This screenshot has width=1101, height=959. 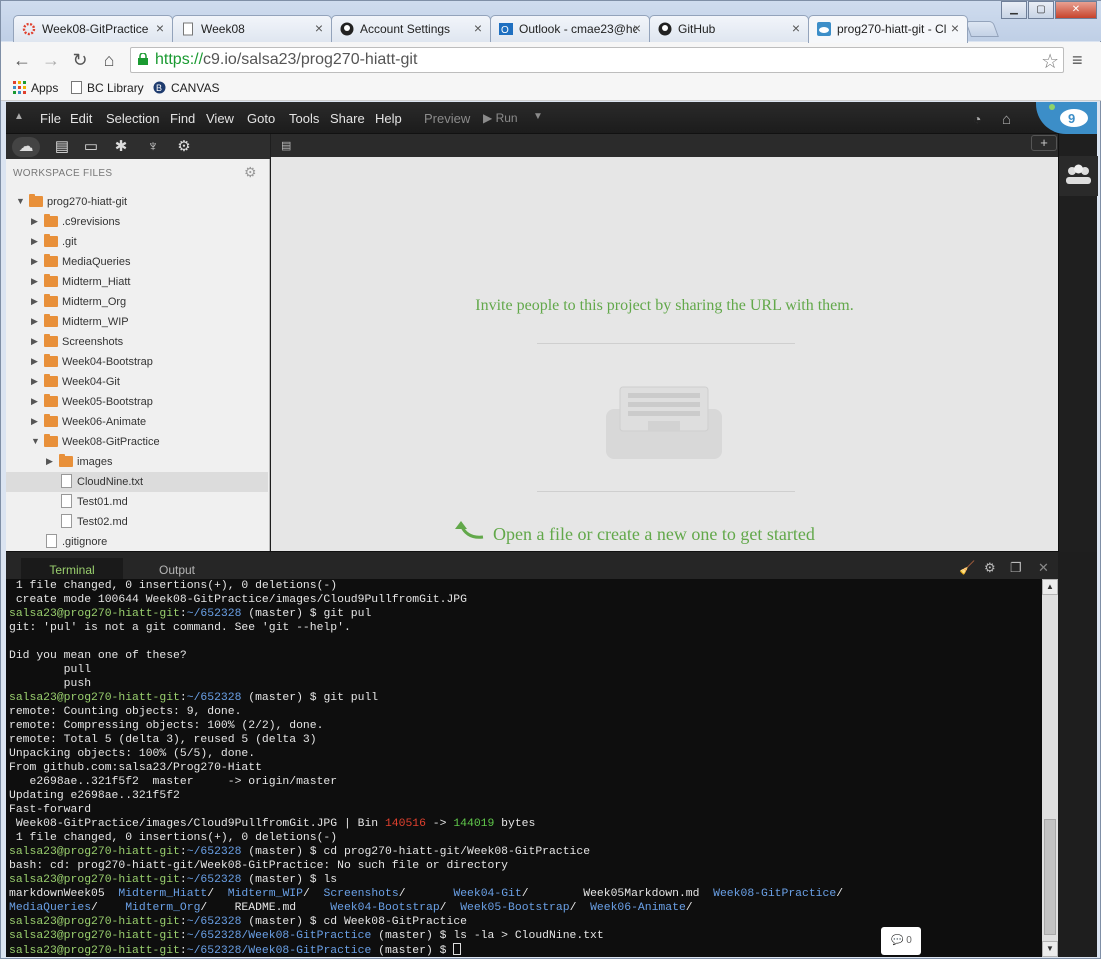 What do you see at coordinates (220, 118) in the screenshot?
I see `menu-view: View` at bounding box center [220, 118].